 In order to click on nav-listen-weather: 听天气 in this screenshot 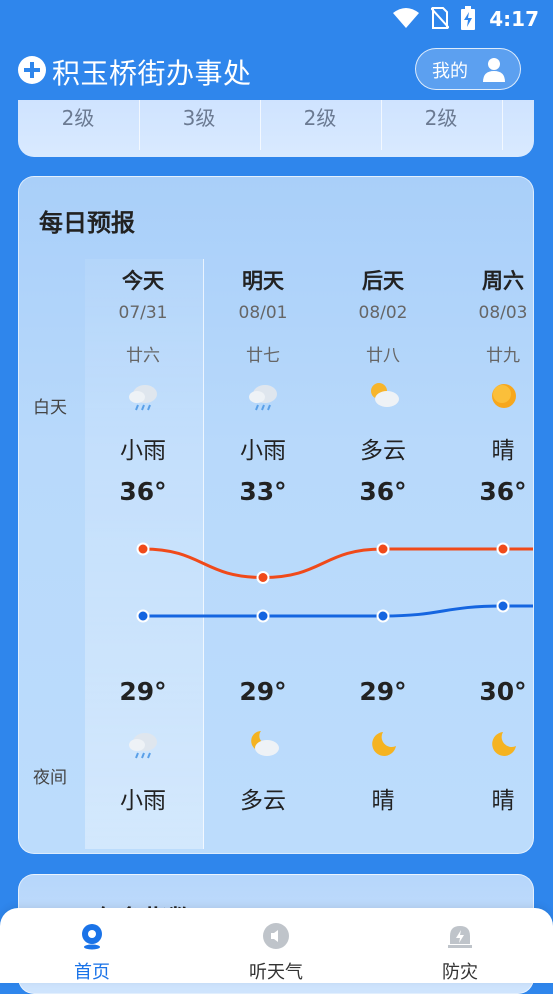, I will do `click(276, 945)`.